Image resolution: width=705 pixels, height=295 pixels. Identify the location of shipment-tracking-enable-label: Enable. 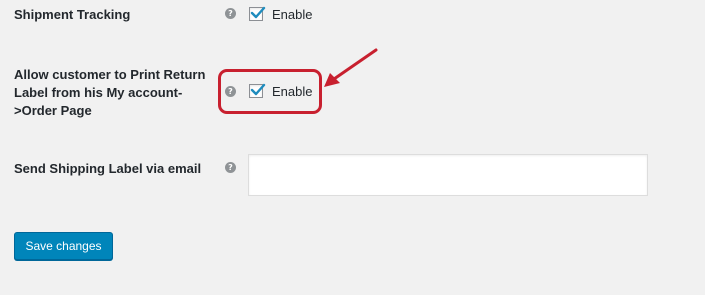
(292, 15).